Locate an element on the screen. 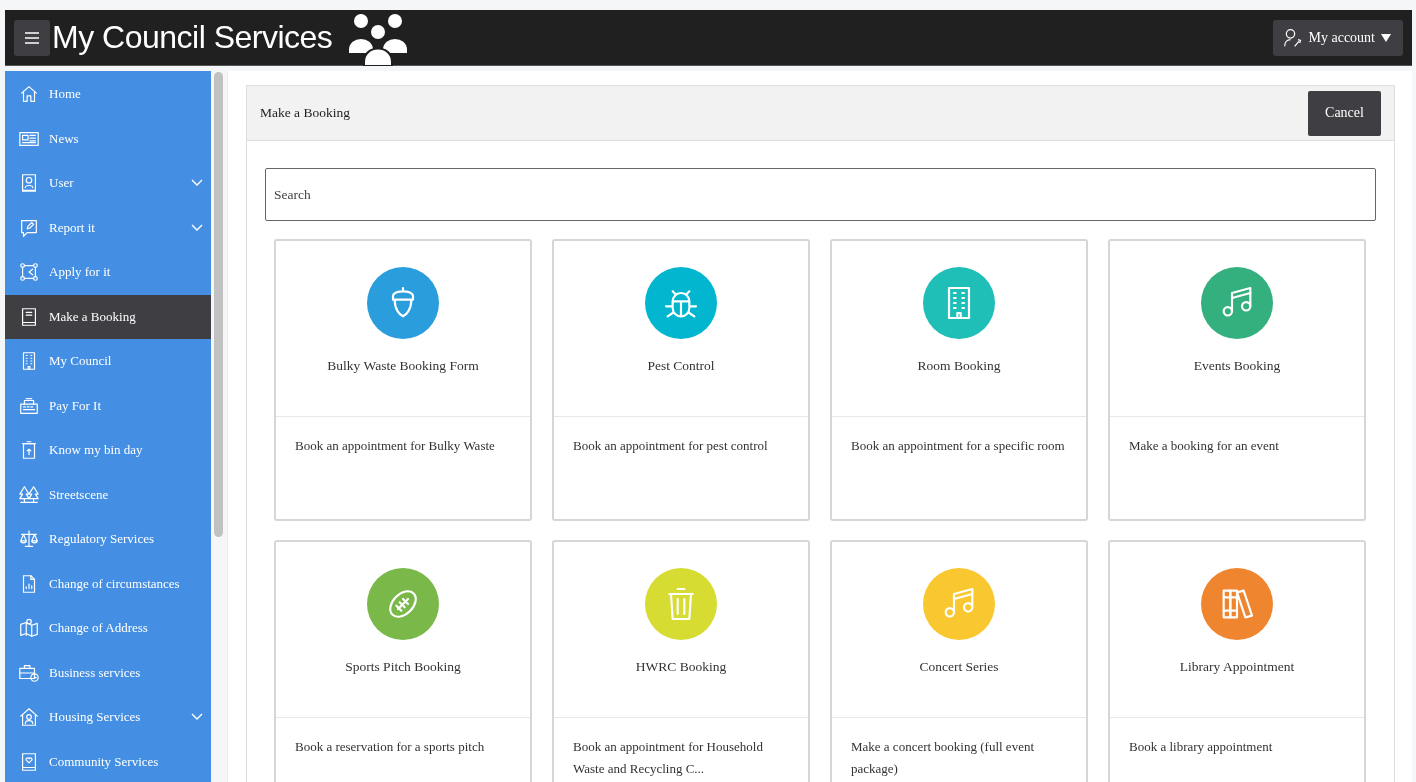 Image resolution: width=1416 pixels, height=782 pixels. card-title: Pest Control is located at coordinates (681, 366).